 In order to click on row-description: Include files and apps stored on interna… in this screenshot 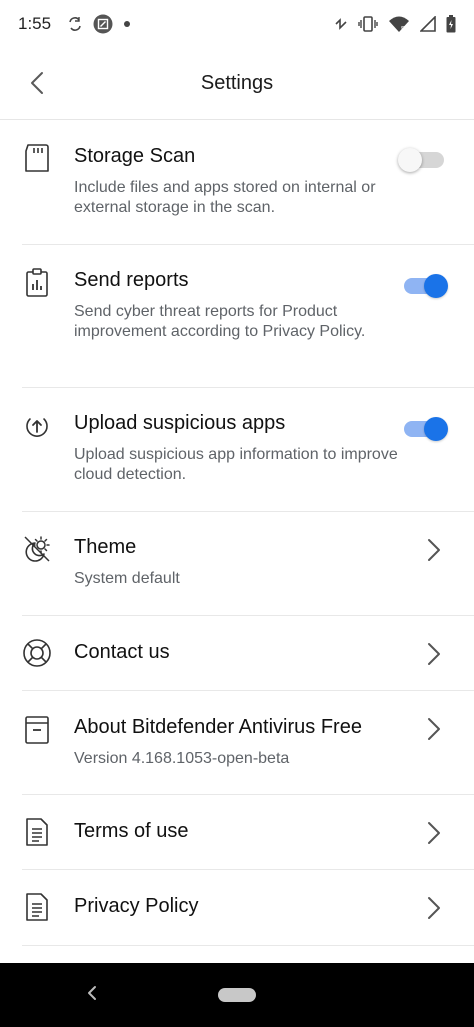, I will do `click(225, 197)`.